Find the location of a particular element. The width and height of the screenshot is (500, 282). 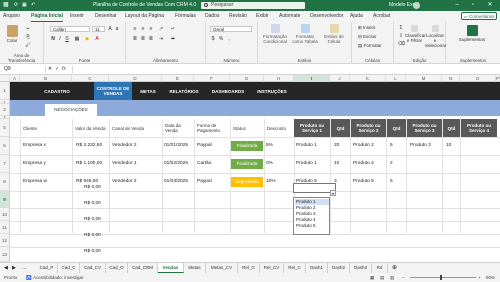

tab-automate: Automate is located at coordinates (289, 16).